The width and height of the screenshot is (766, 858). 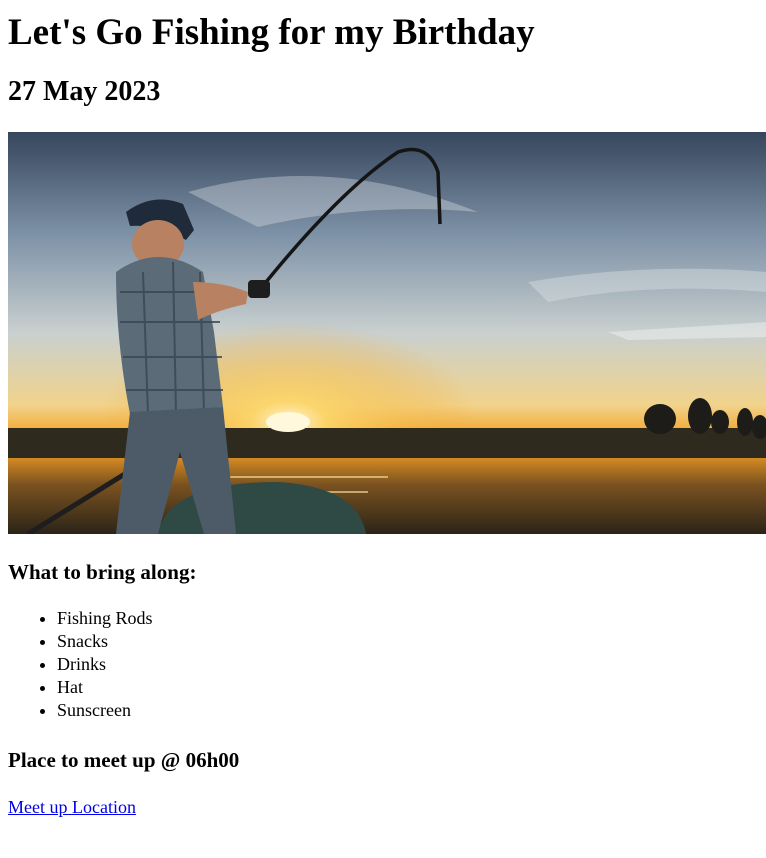 I want to click on meetup-heading: Place to meet up @ 06h00, so click(x=124, y=760).